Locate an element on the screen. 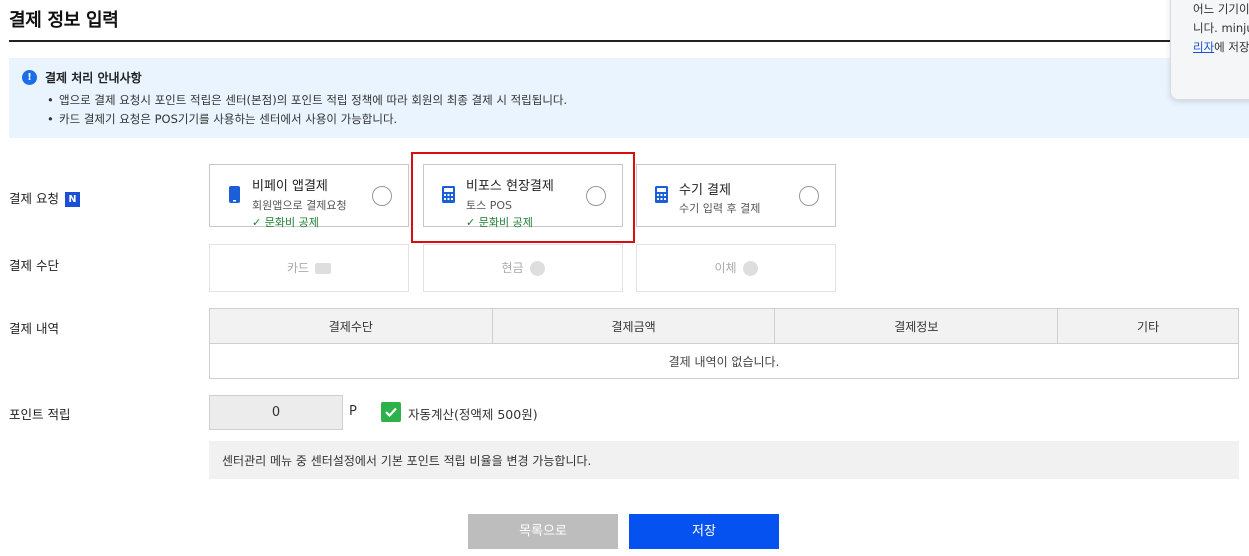 Image resolution: width=1249 pixels, height=556 pixels. title-divider is located at coordinates (629, 41).